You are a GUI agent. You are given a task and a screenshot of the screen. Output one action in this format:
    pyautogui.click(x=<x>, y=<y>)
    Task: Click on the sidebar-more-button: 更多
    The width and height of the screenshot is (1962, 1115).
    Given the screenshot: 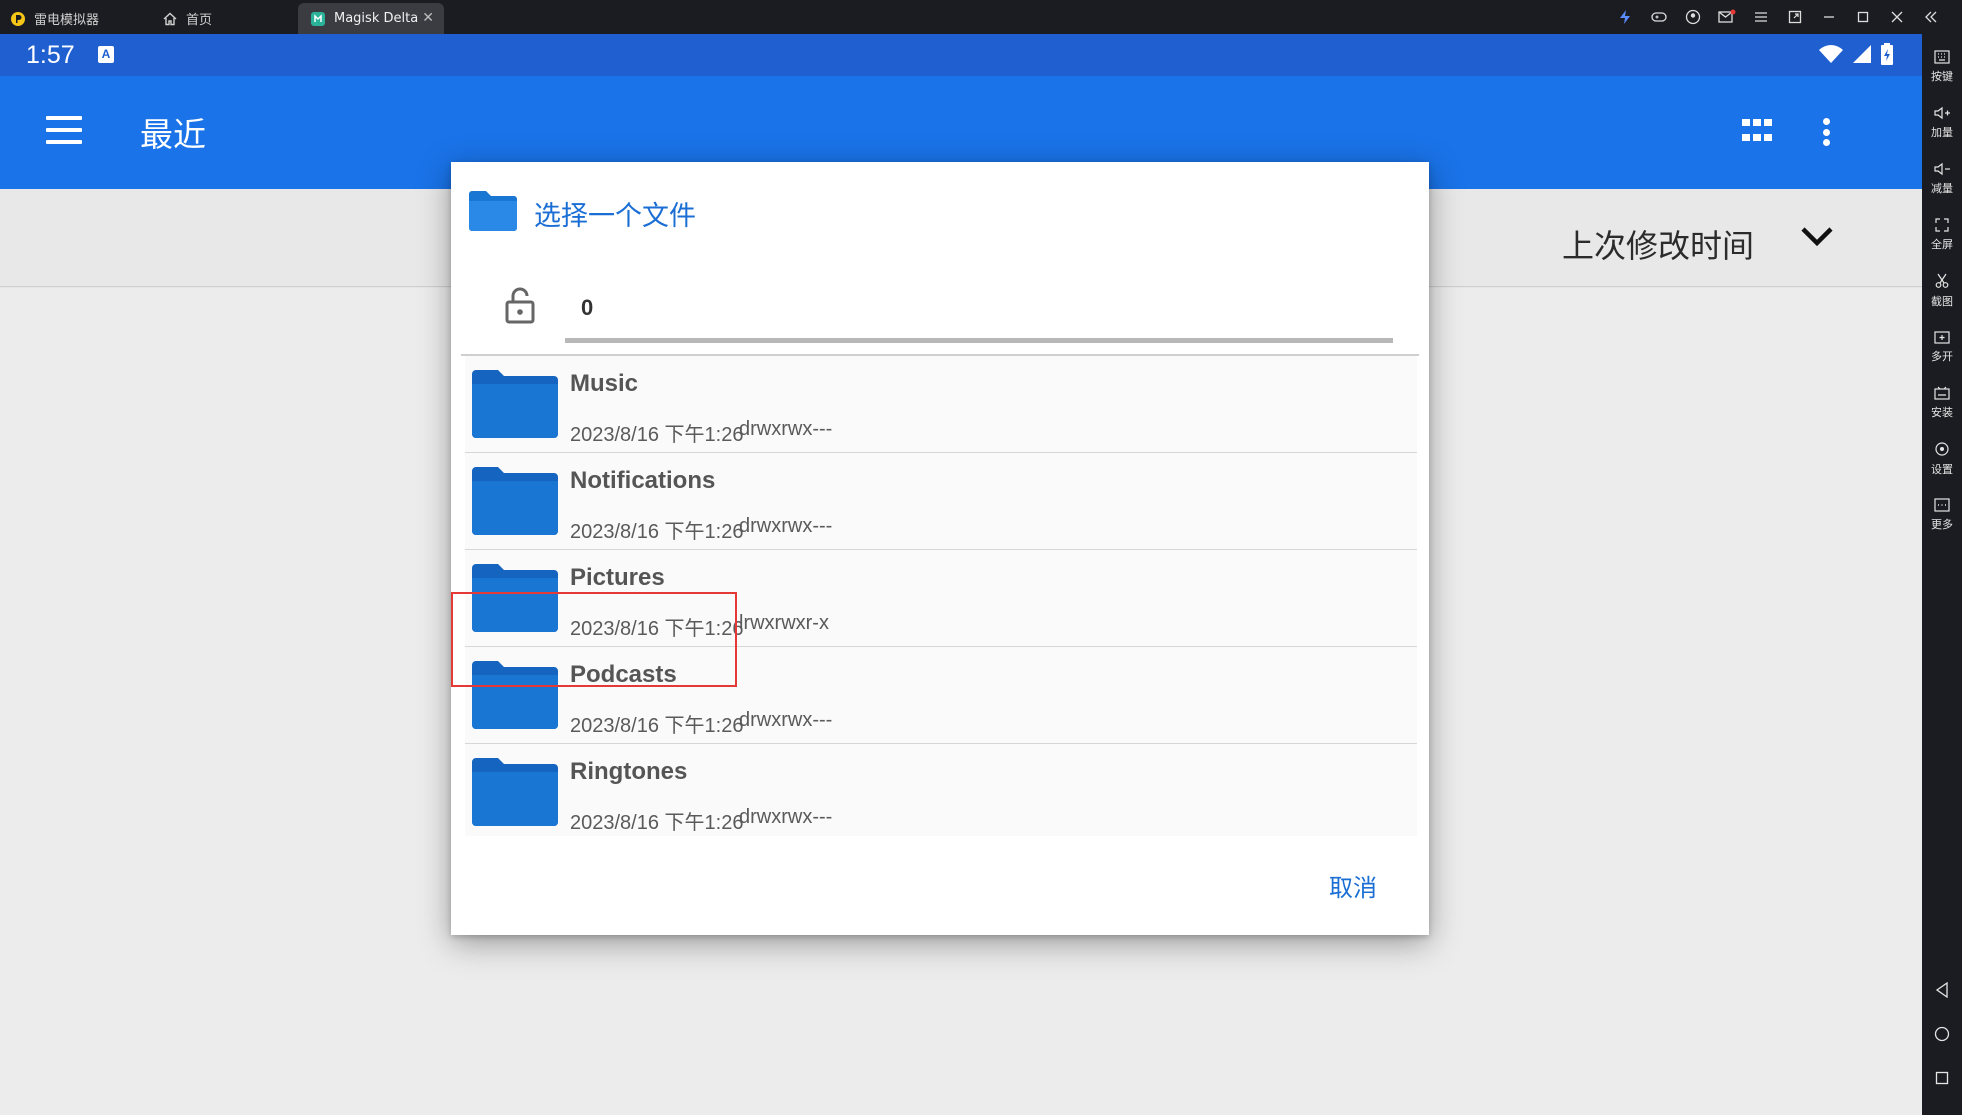 What is the action you would take?
    pyautogui.click(x=1942, y=515)
    